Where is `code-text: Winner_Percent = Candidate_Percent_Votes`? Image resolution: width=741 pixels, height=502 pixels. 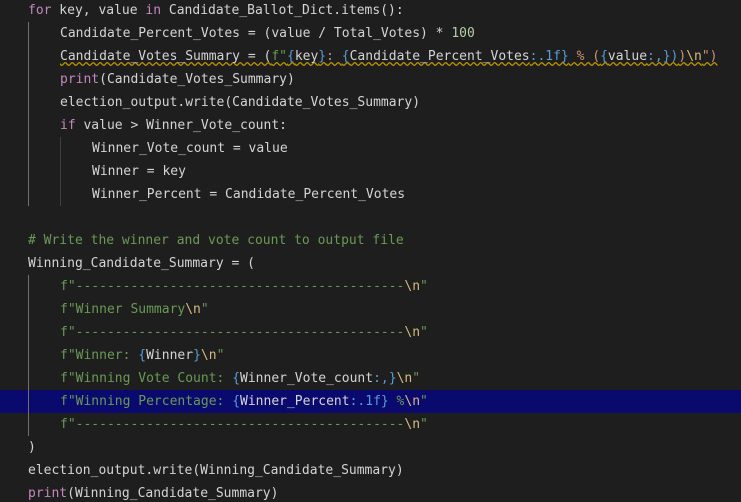
code-text: Winner_Percent = Candidate_Percent_Votes is located at coordinates (248, 194).